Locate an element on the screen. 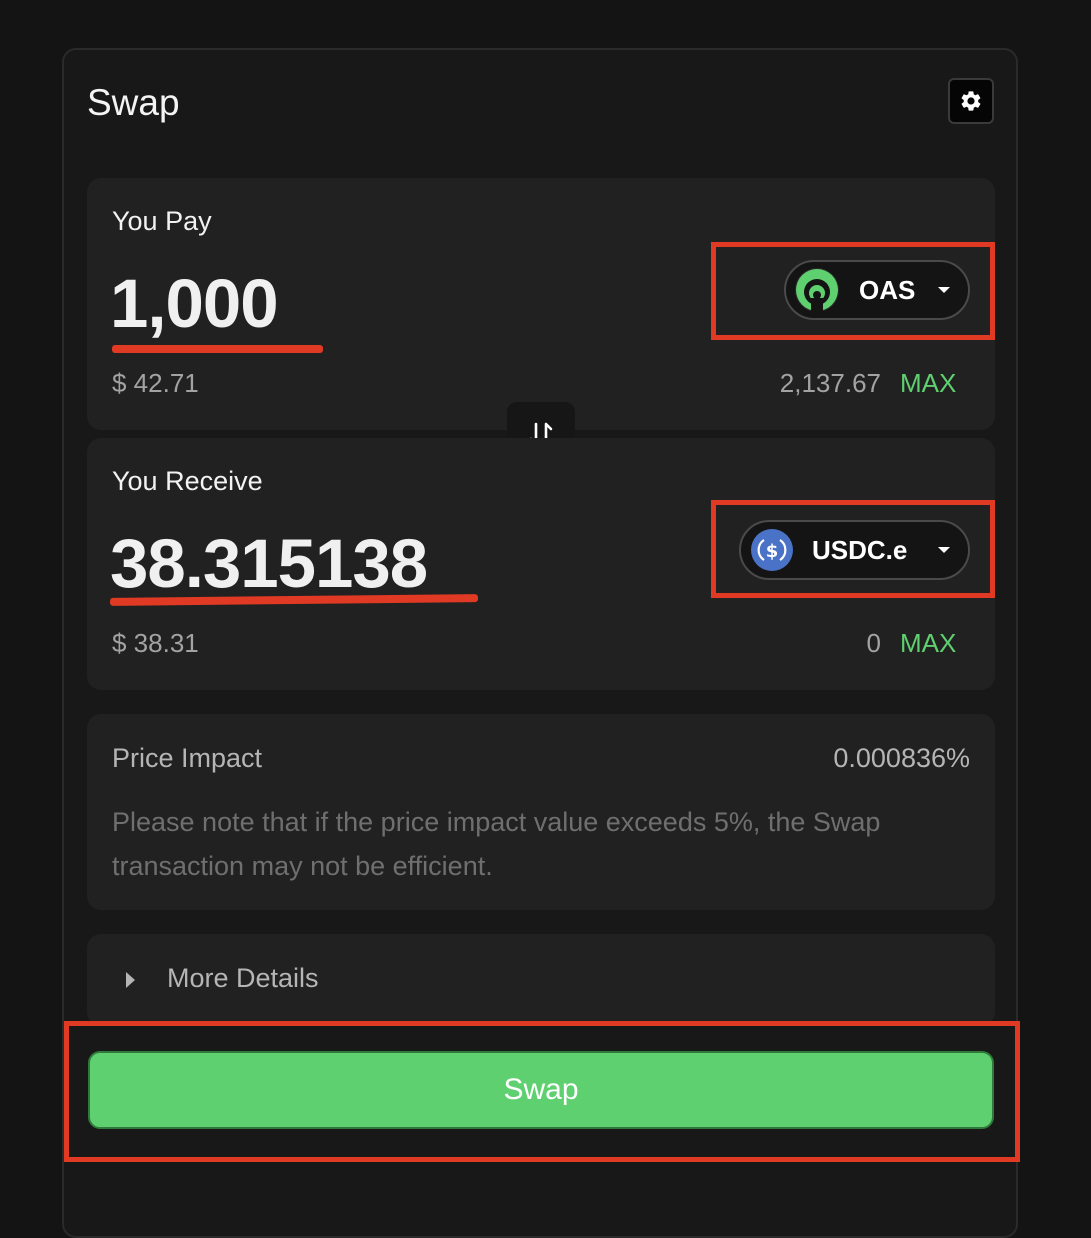  swap-button-highlight is located at coordinates (542, 1091).